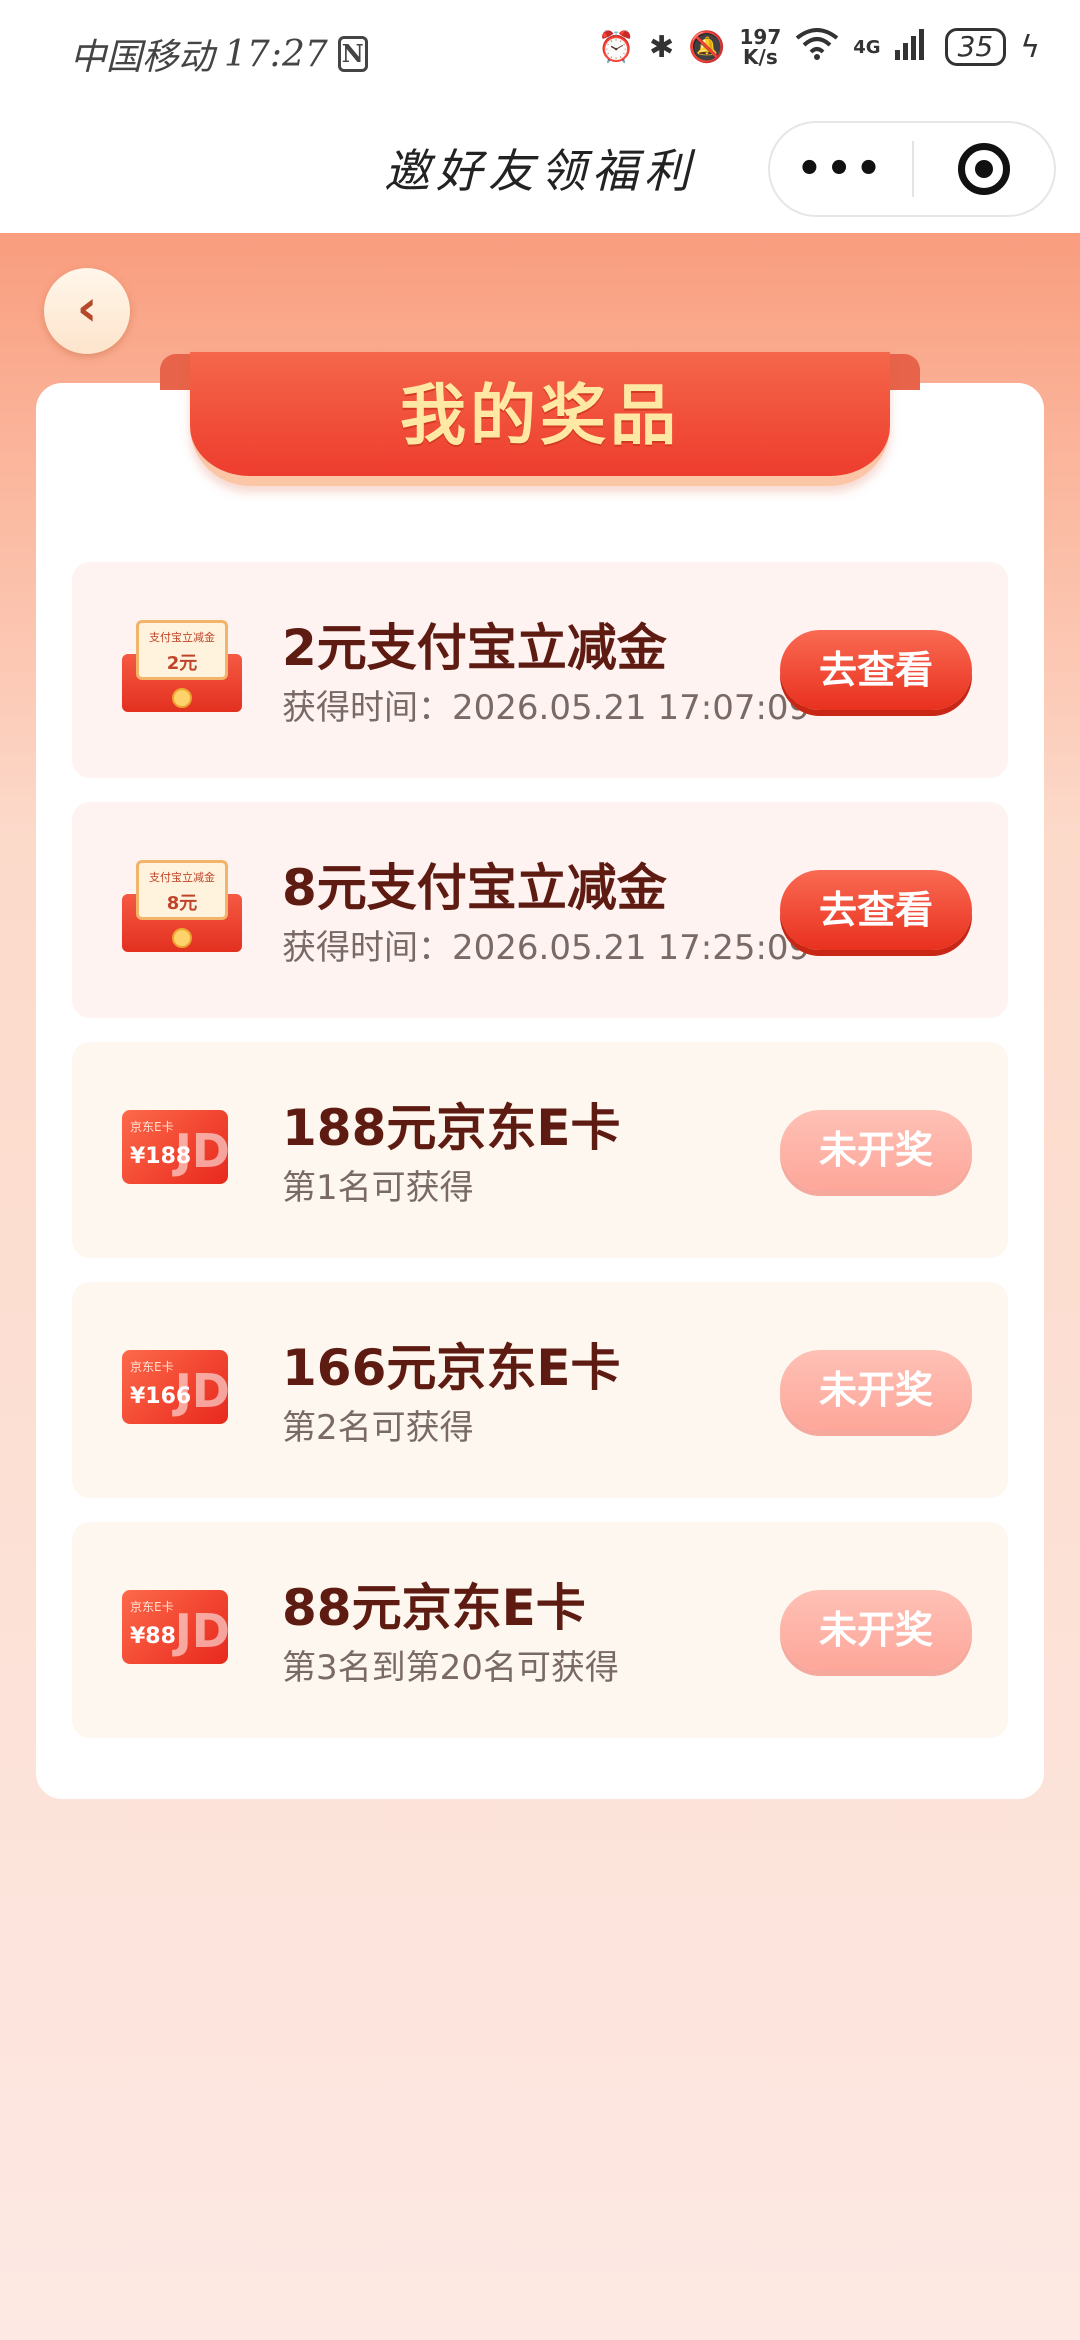 The image size is (1080, 2340). I want to click on battery-level: 35, so click(975, 47).